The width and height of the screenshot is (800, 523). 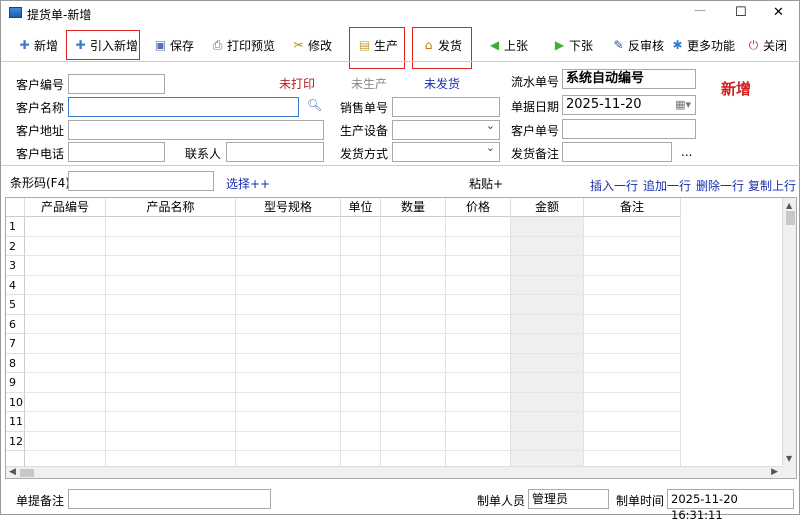 I want to click on equipment-select, so click(x=446, y=129).